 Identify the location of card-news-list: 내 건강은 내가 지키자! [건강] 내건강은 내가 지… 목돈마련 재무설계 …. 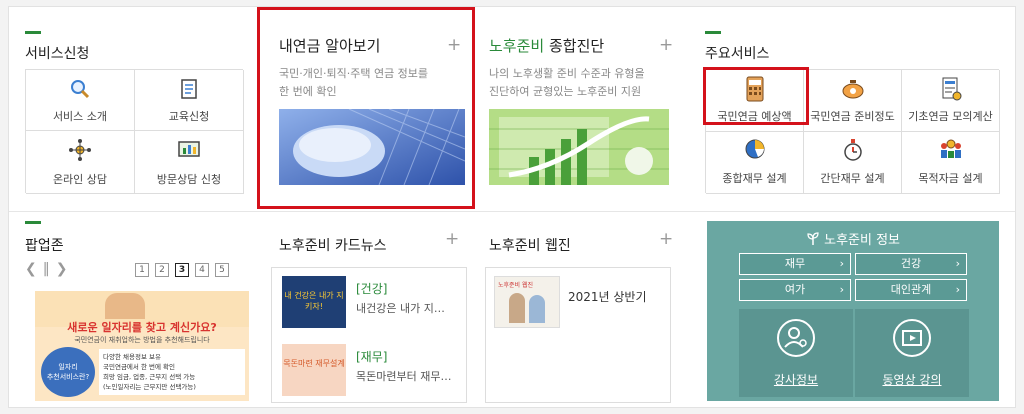
(369, 335).